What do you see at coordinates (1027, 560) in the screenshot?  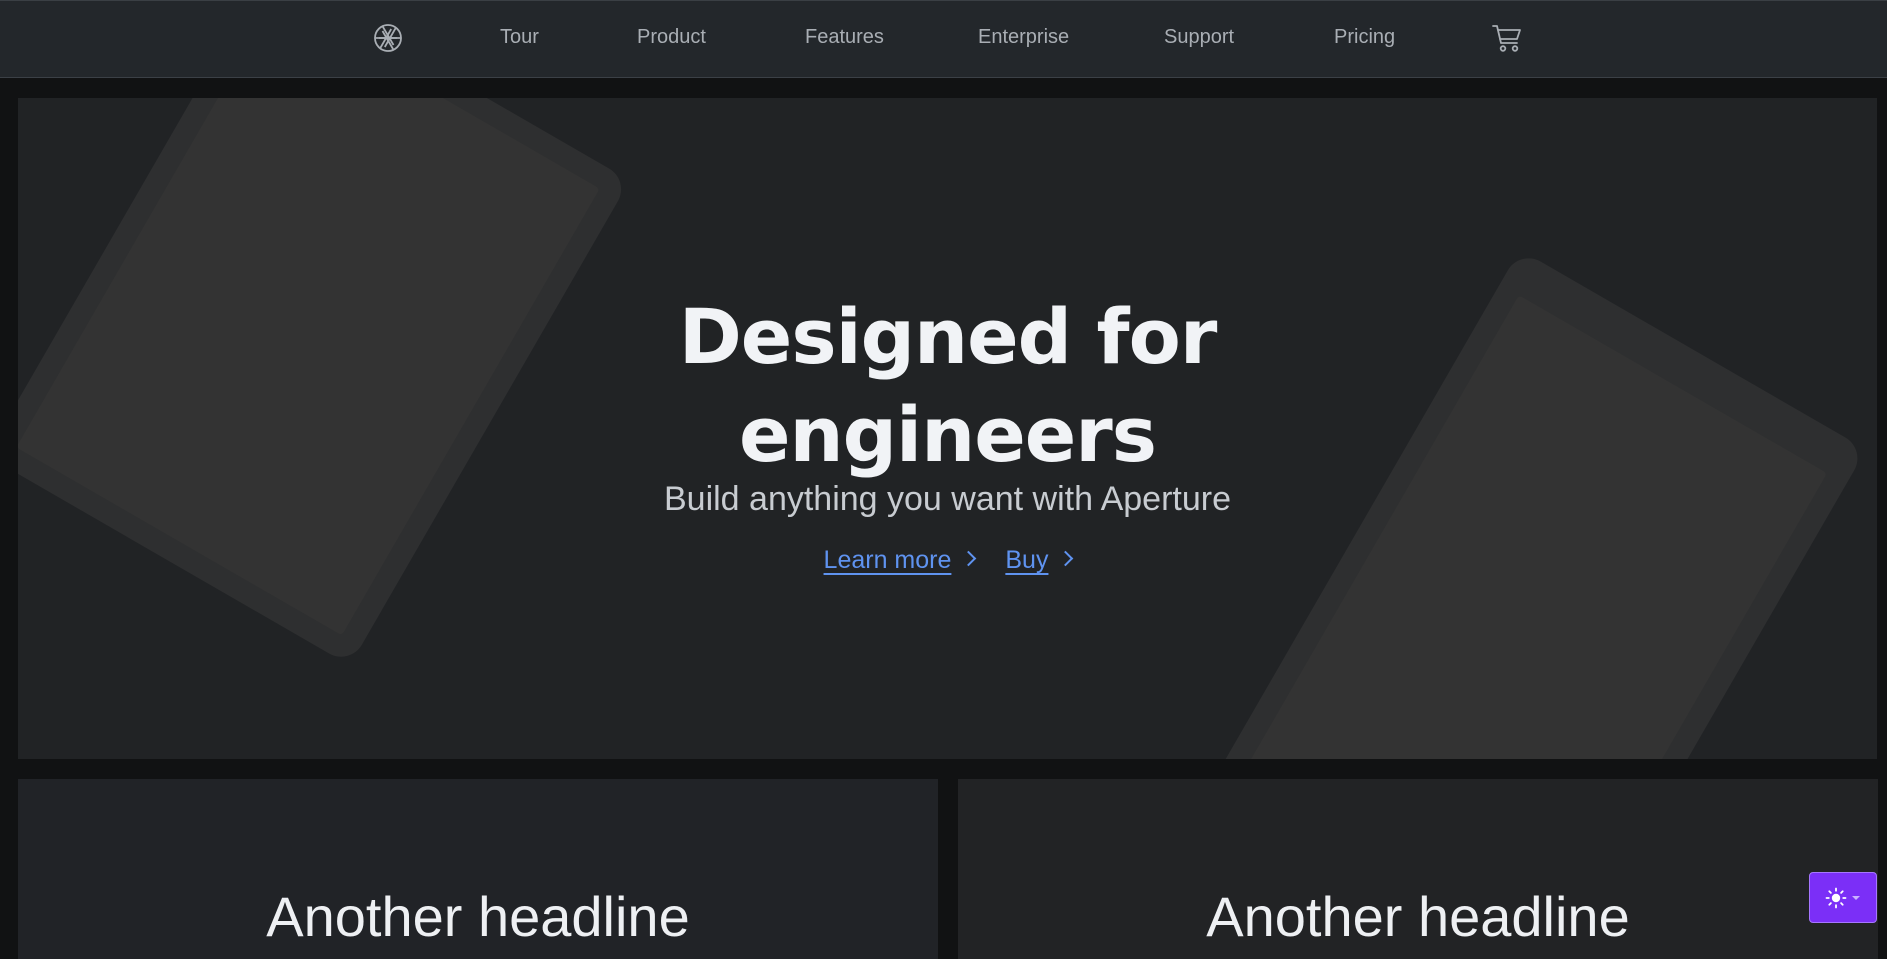 I see `buy-label: Buy` at bounding box center [1027, 560].